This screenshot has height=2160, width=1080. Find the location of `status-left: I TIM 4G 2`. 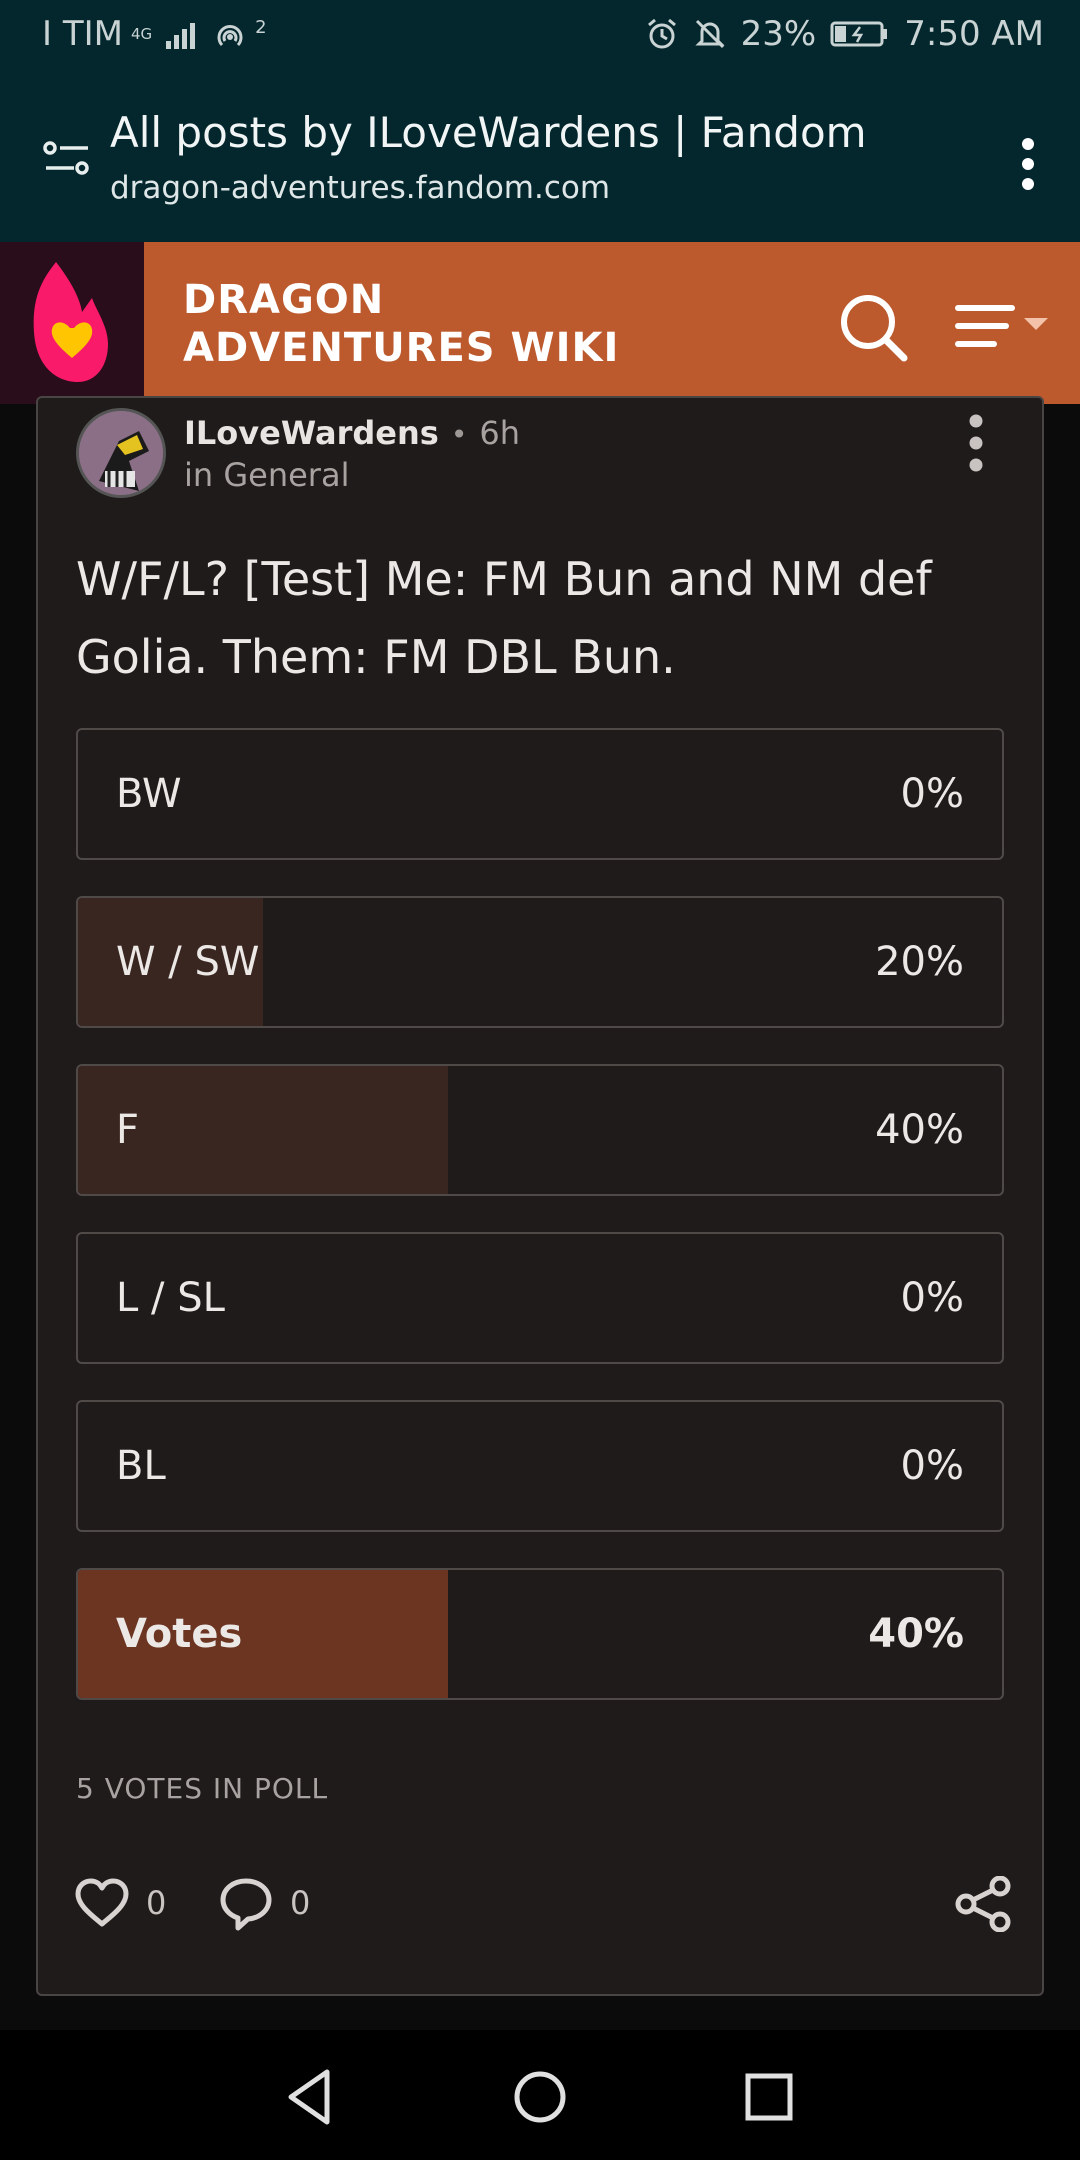

status-left: I TIM 4G 2 is located at coordinates (154, 34).